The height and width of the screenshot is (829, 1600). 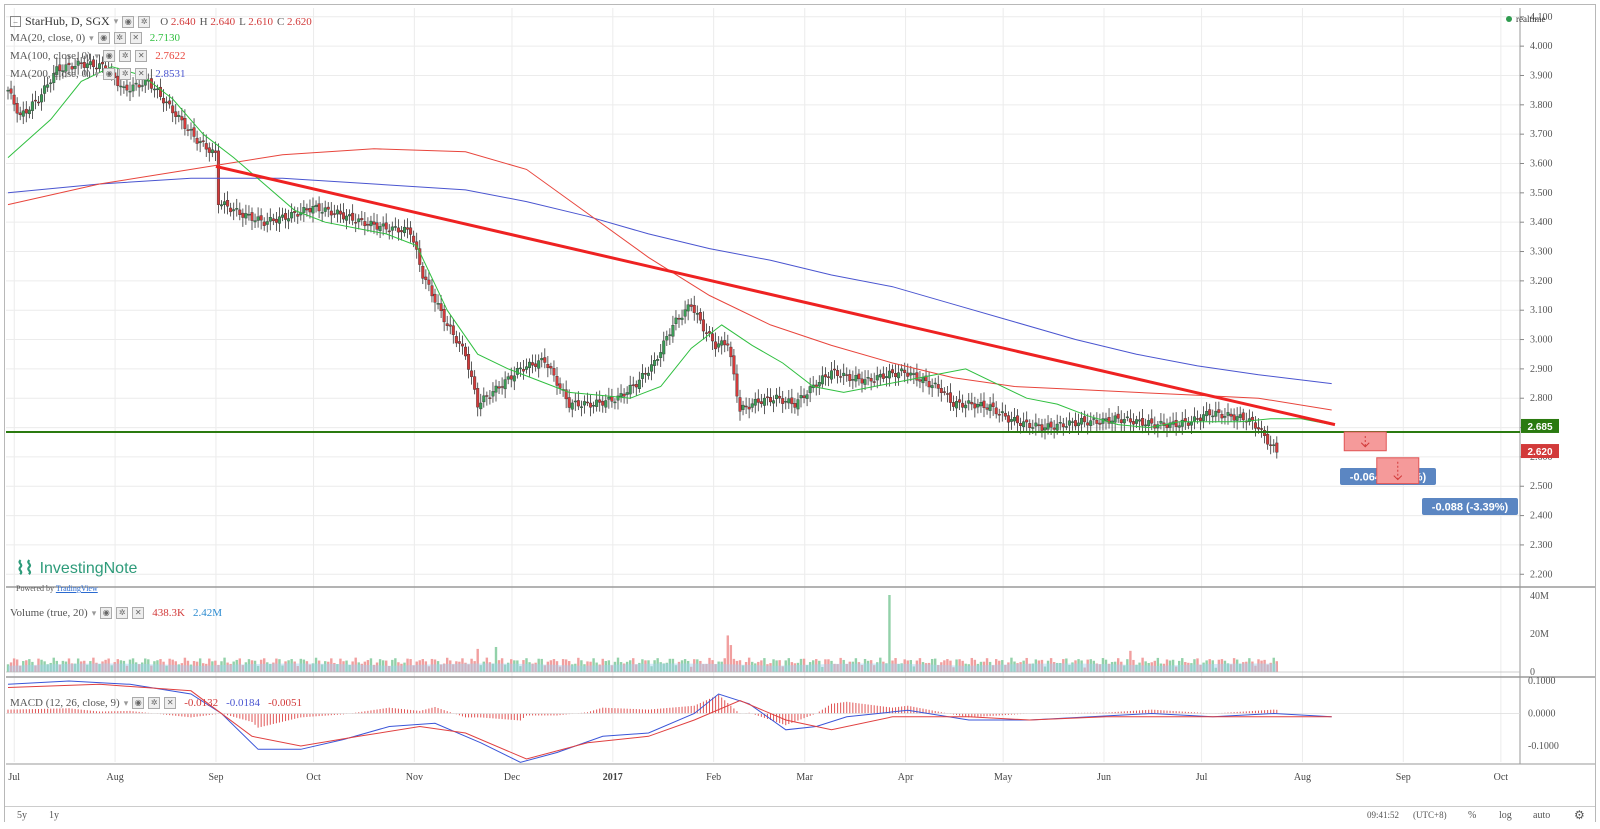 What do you see at coordinates (294, 21) in the screenshot?
I see `ohlc-c-label: C 2.620` at bounding box center [294, 21].